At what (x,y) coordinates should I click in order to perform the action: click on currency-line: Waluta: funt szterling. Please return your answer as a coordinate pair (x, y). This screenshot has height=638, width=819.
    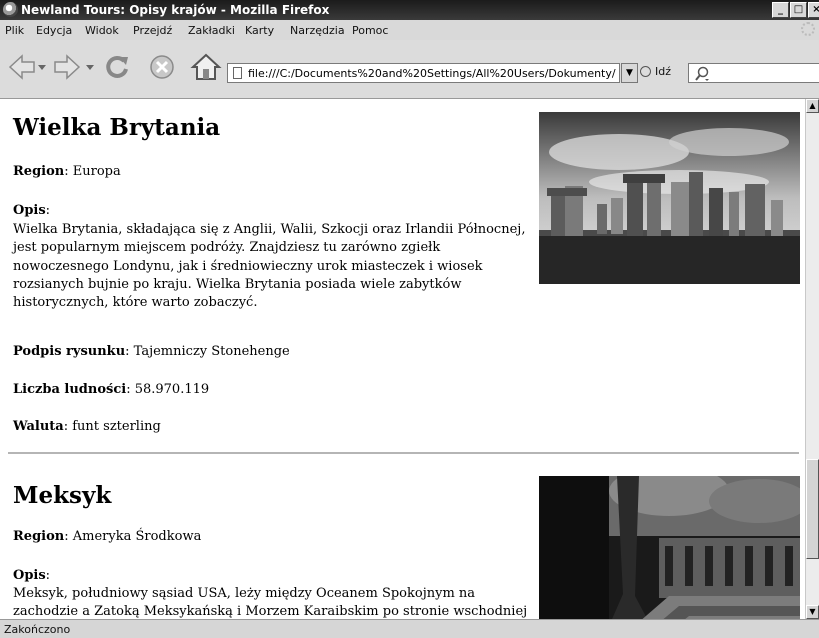
    Looking at the image, I should click on (87, 426).